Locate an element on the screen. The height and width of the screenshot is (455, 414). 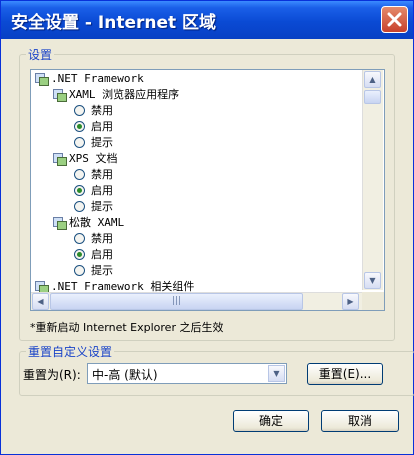
tree-item-loose-xaml: 松散 XAML is located at coordinates (88, 223).